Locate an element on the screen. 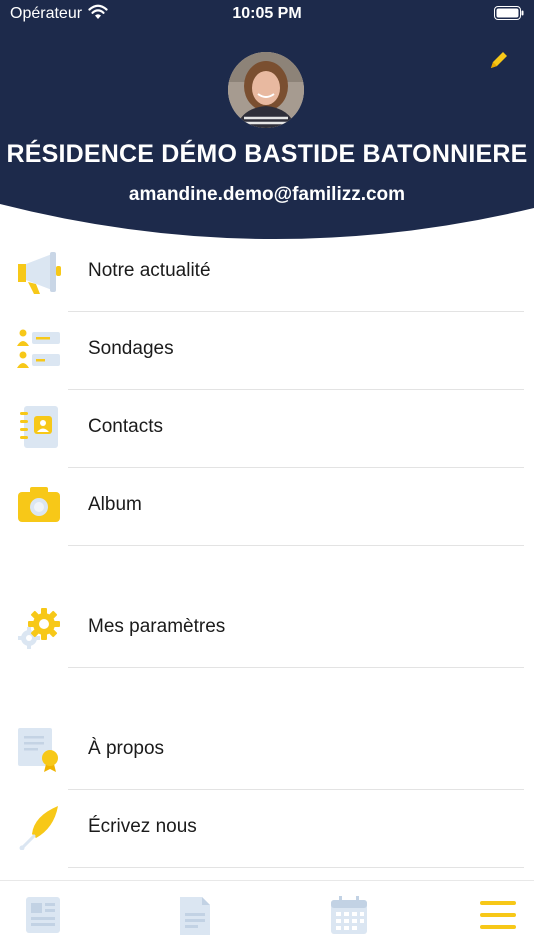  battery-icon is located at coordinates (509, 15).